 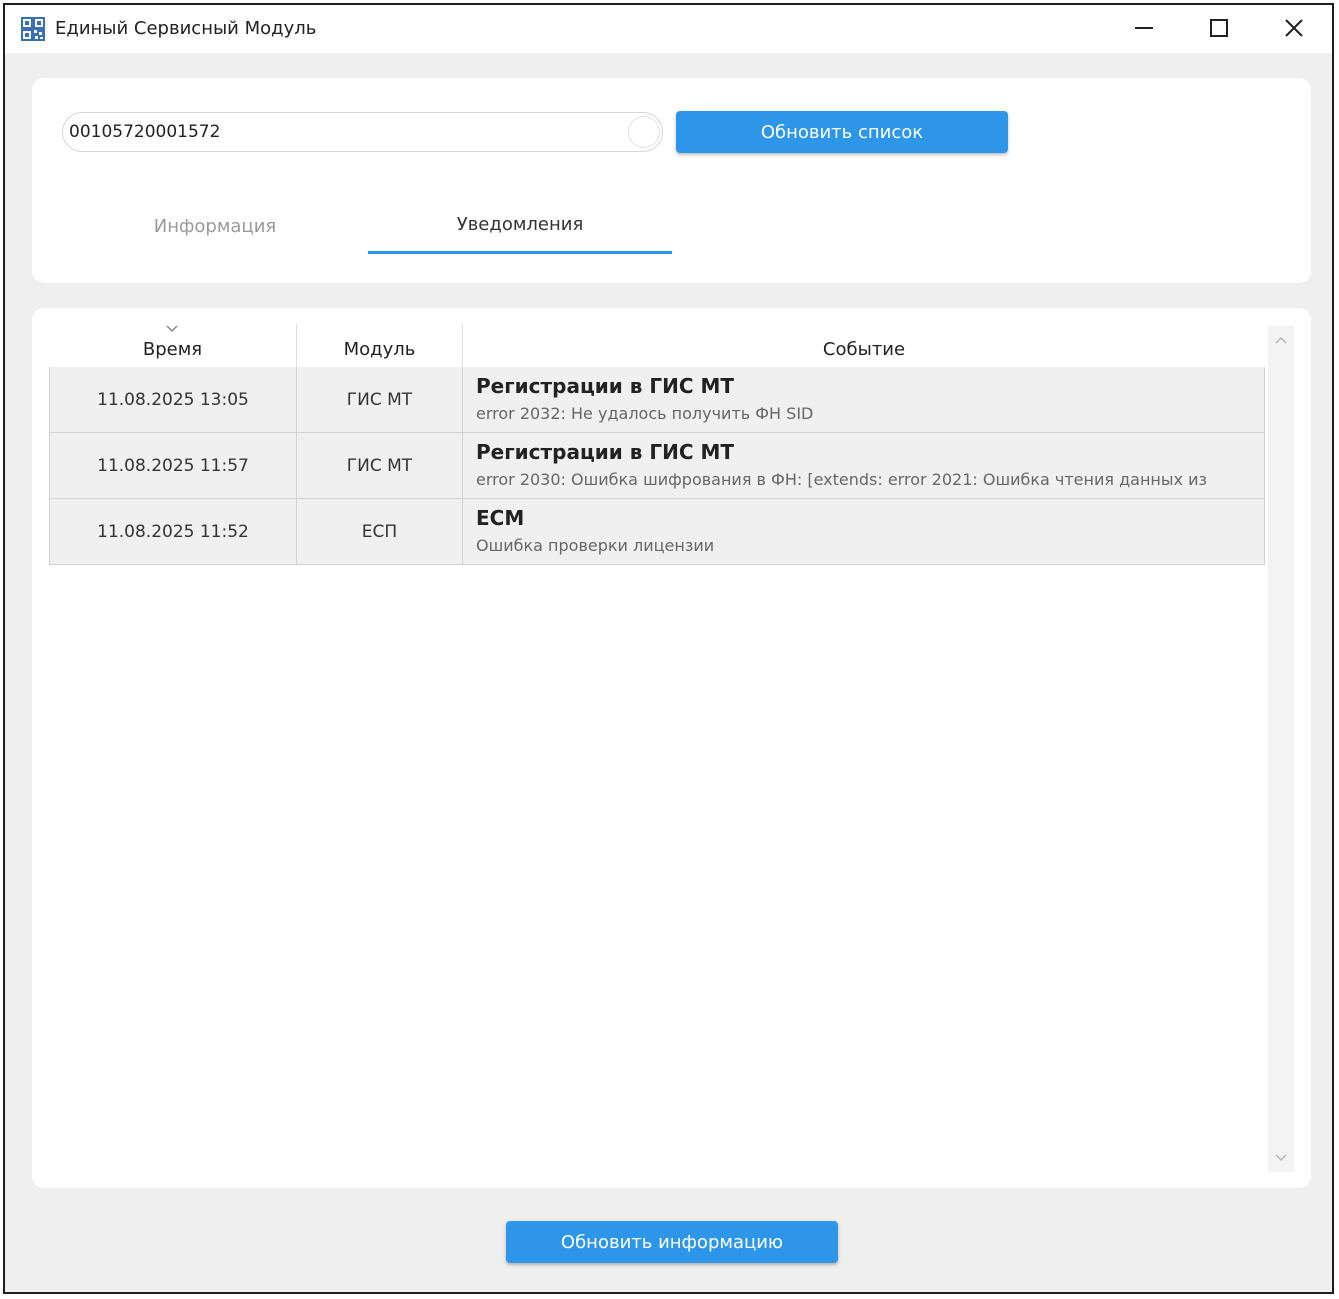 I want to click on chevron-up-icon, so click(x=1281, y=340).